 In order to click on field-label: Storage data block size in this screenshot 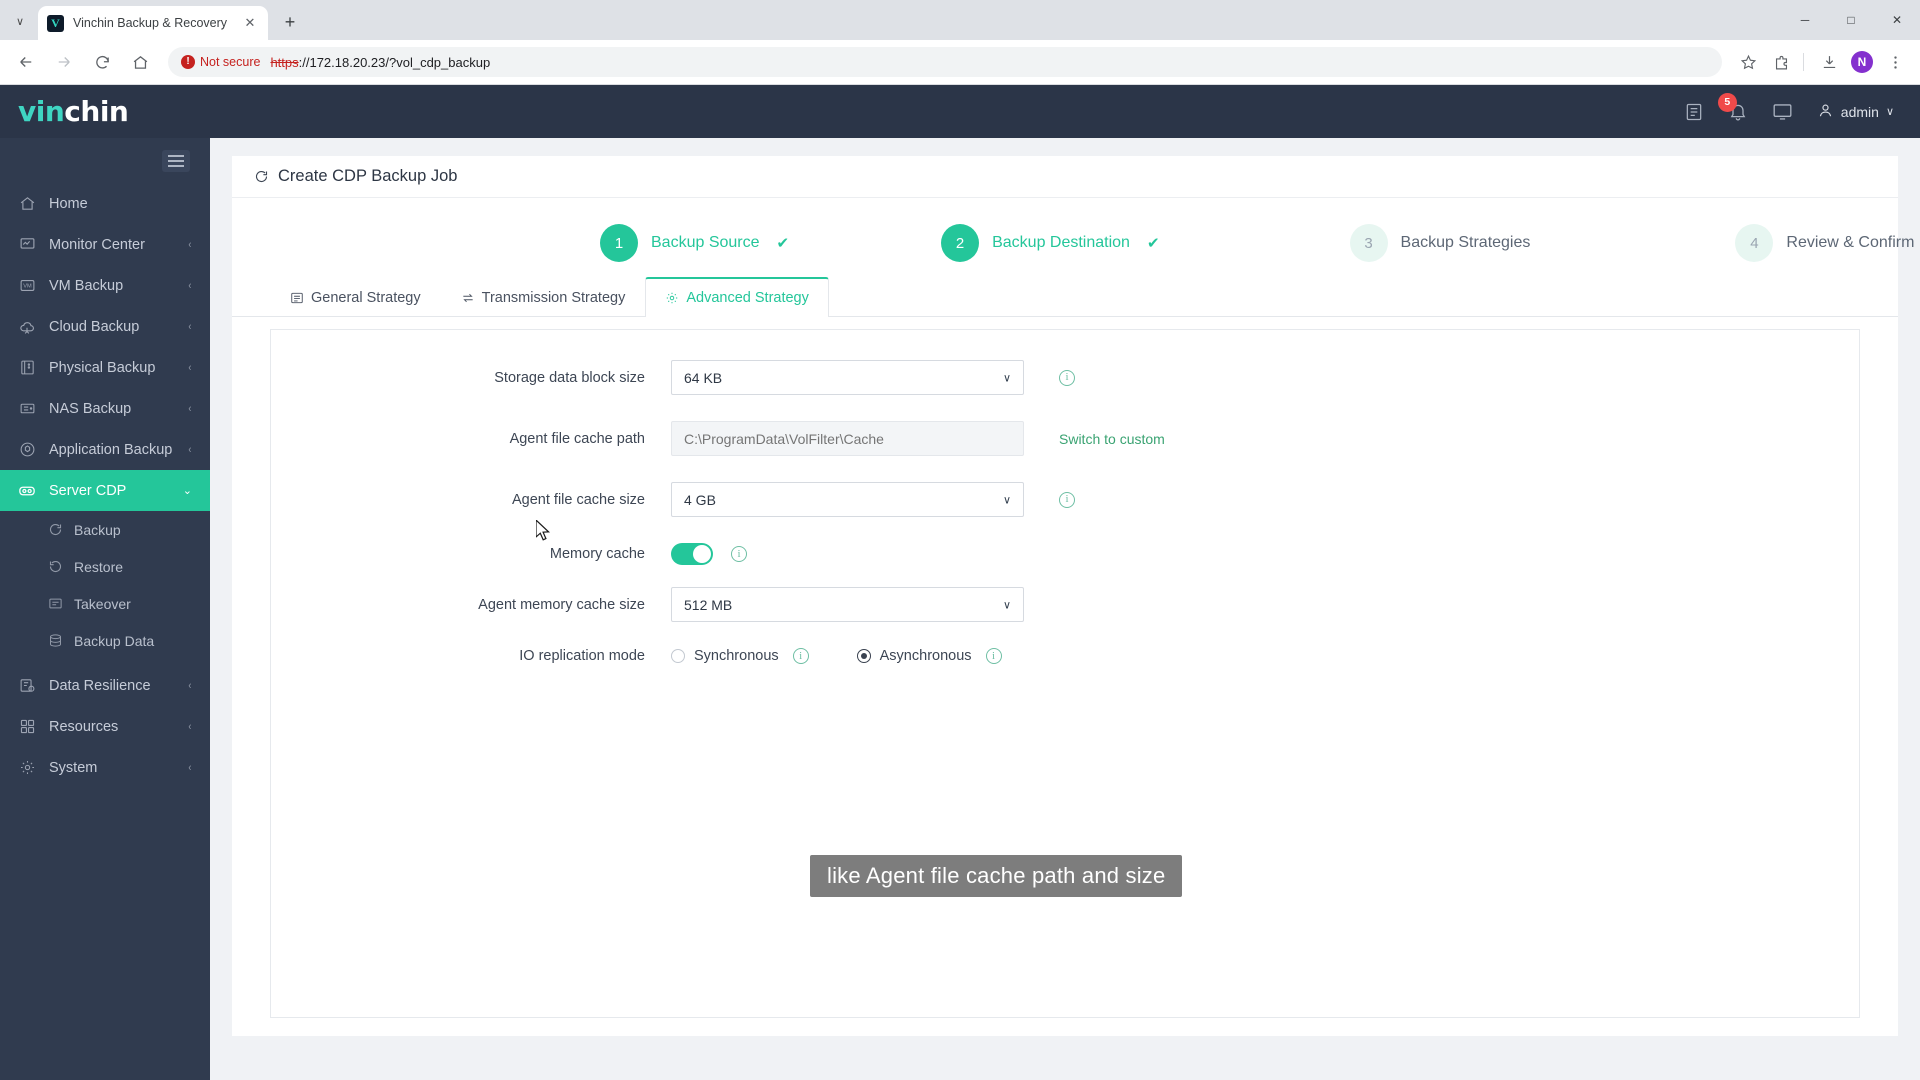, I will do `click(569, 377)`.